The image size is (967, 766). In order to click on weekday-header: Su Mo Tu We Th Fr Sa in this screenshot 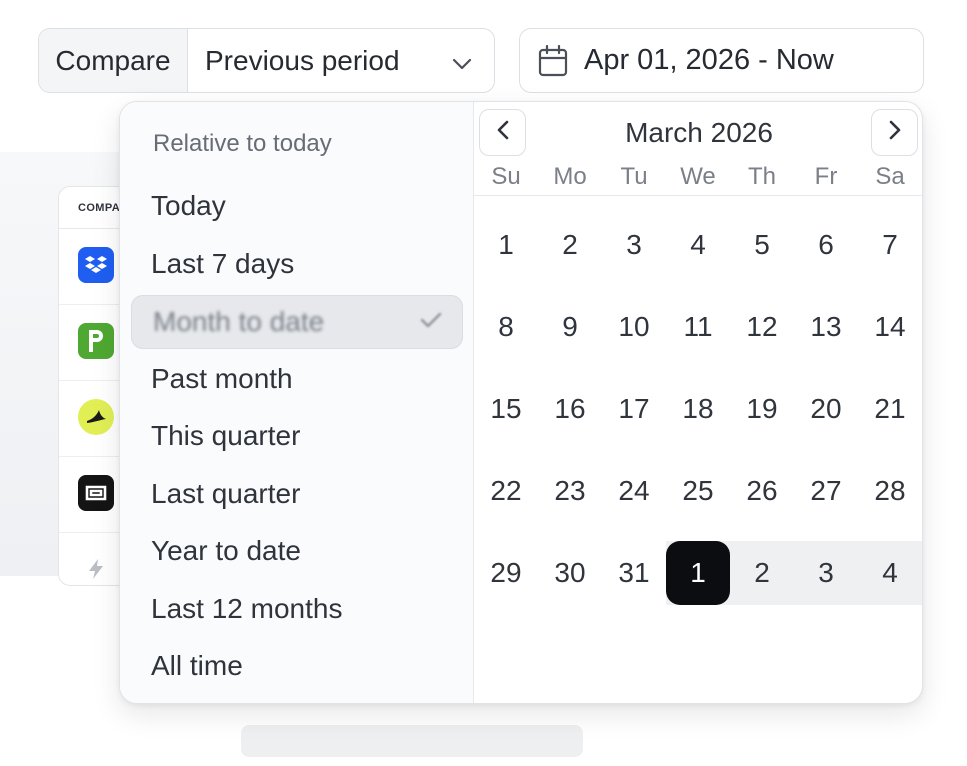, I will do `click(698, 179)`.